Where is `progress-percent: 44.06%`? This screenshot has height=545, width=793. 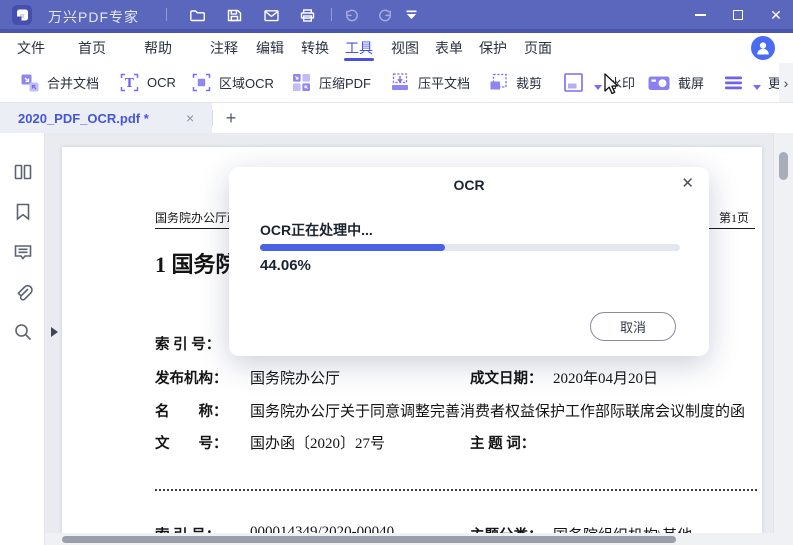
progress-percent: 44.06% is located at coordinates (285, 265).